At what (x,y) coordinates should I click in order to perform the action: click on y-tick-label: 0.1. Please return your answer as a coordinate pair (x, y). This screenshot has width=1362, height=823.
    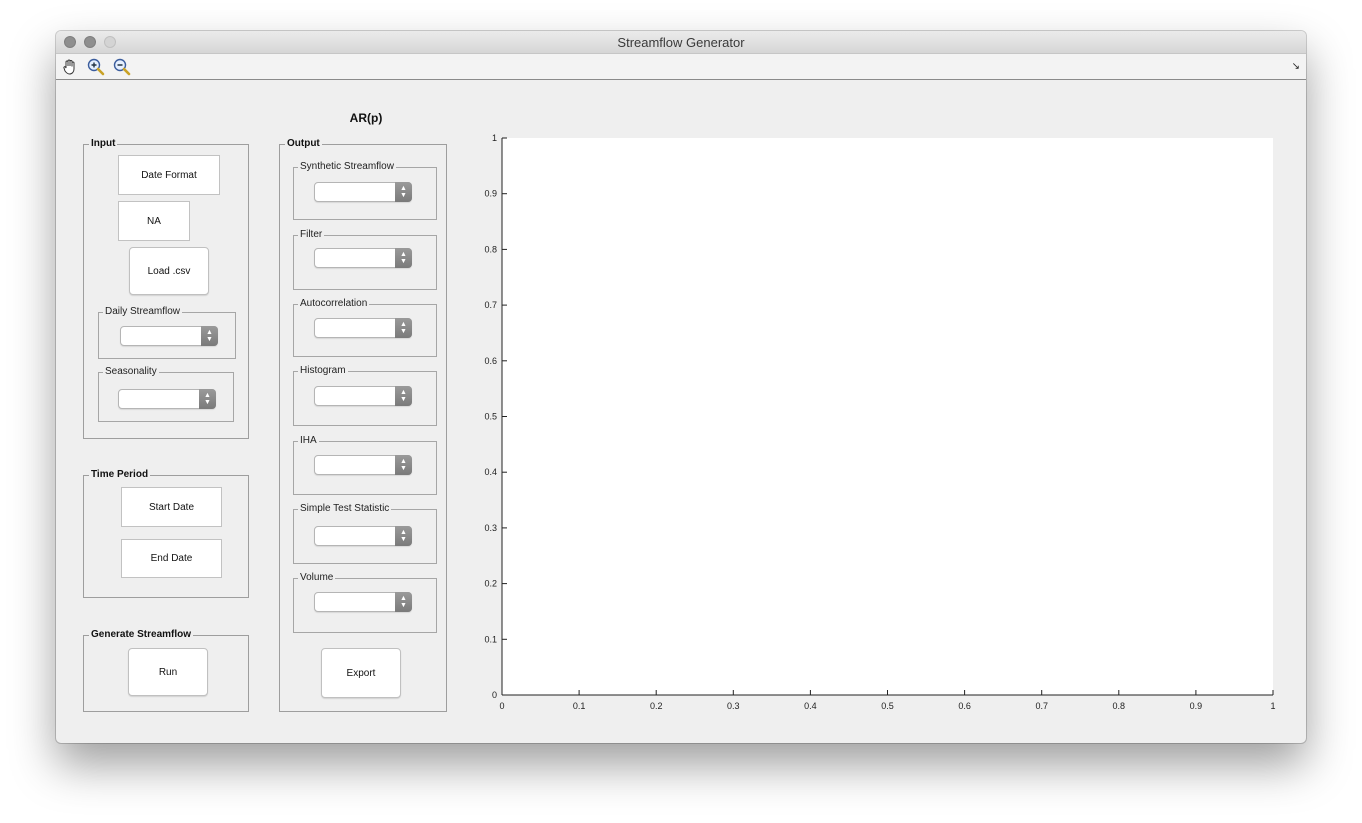
    Looking at the image, I should click on (490, 639).